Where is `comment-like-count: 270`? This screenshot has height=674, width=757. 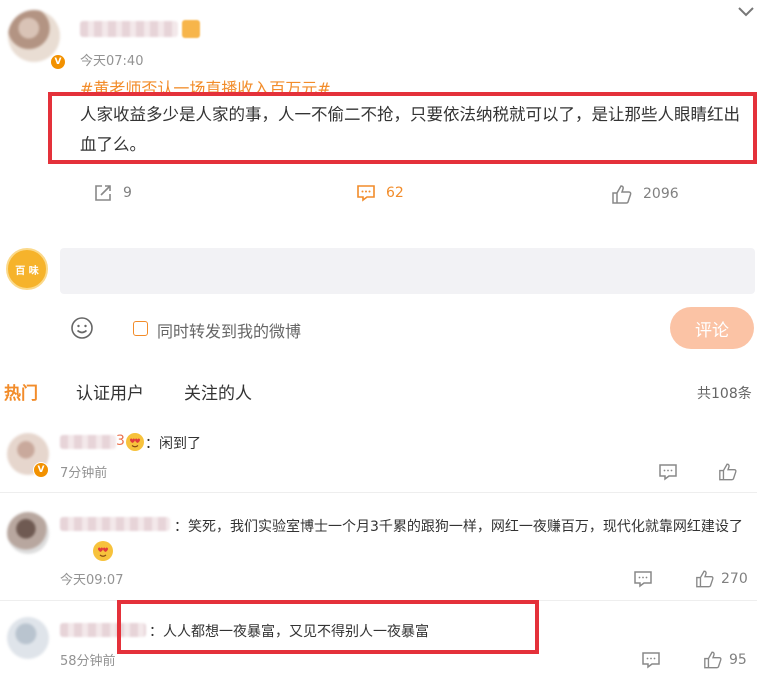 comment-like-count: 270 is located at coordinates (734, 578).